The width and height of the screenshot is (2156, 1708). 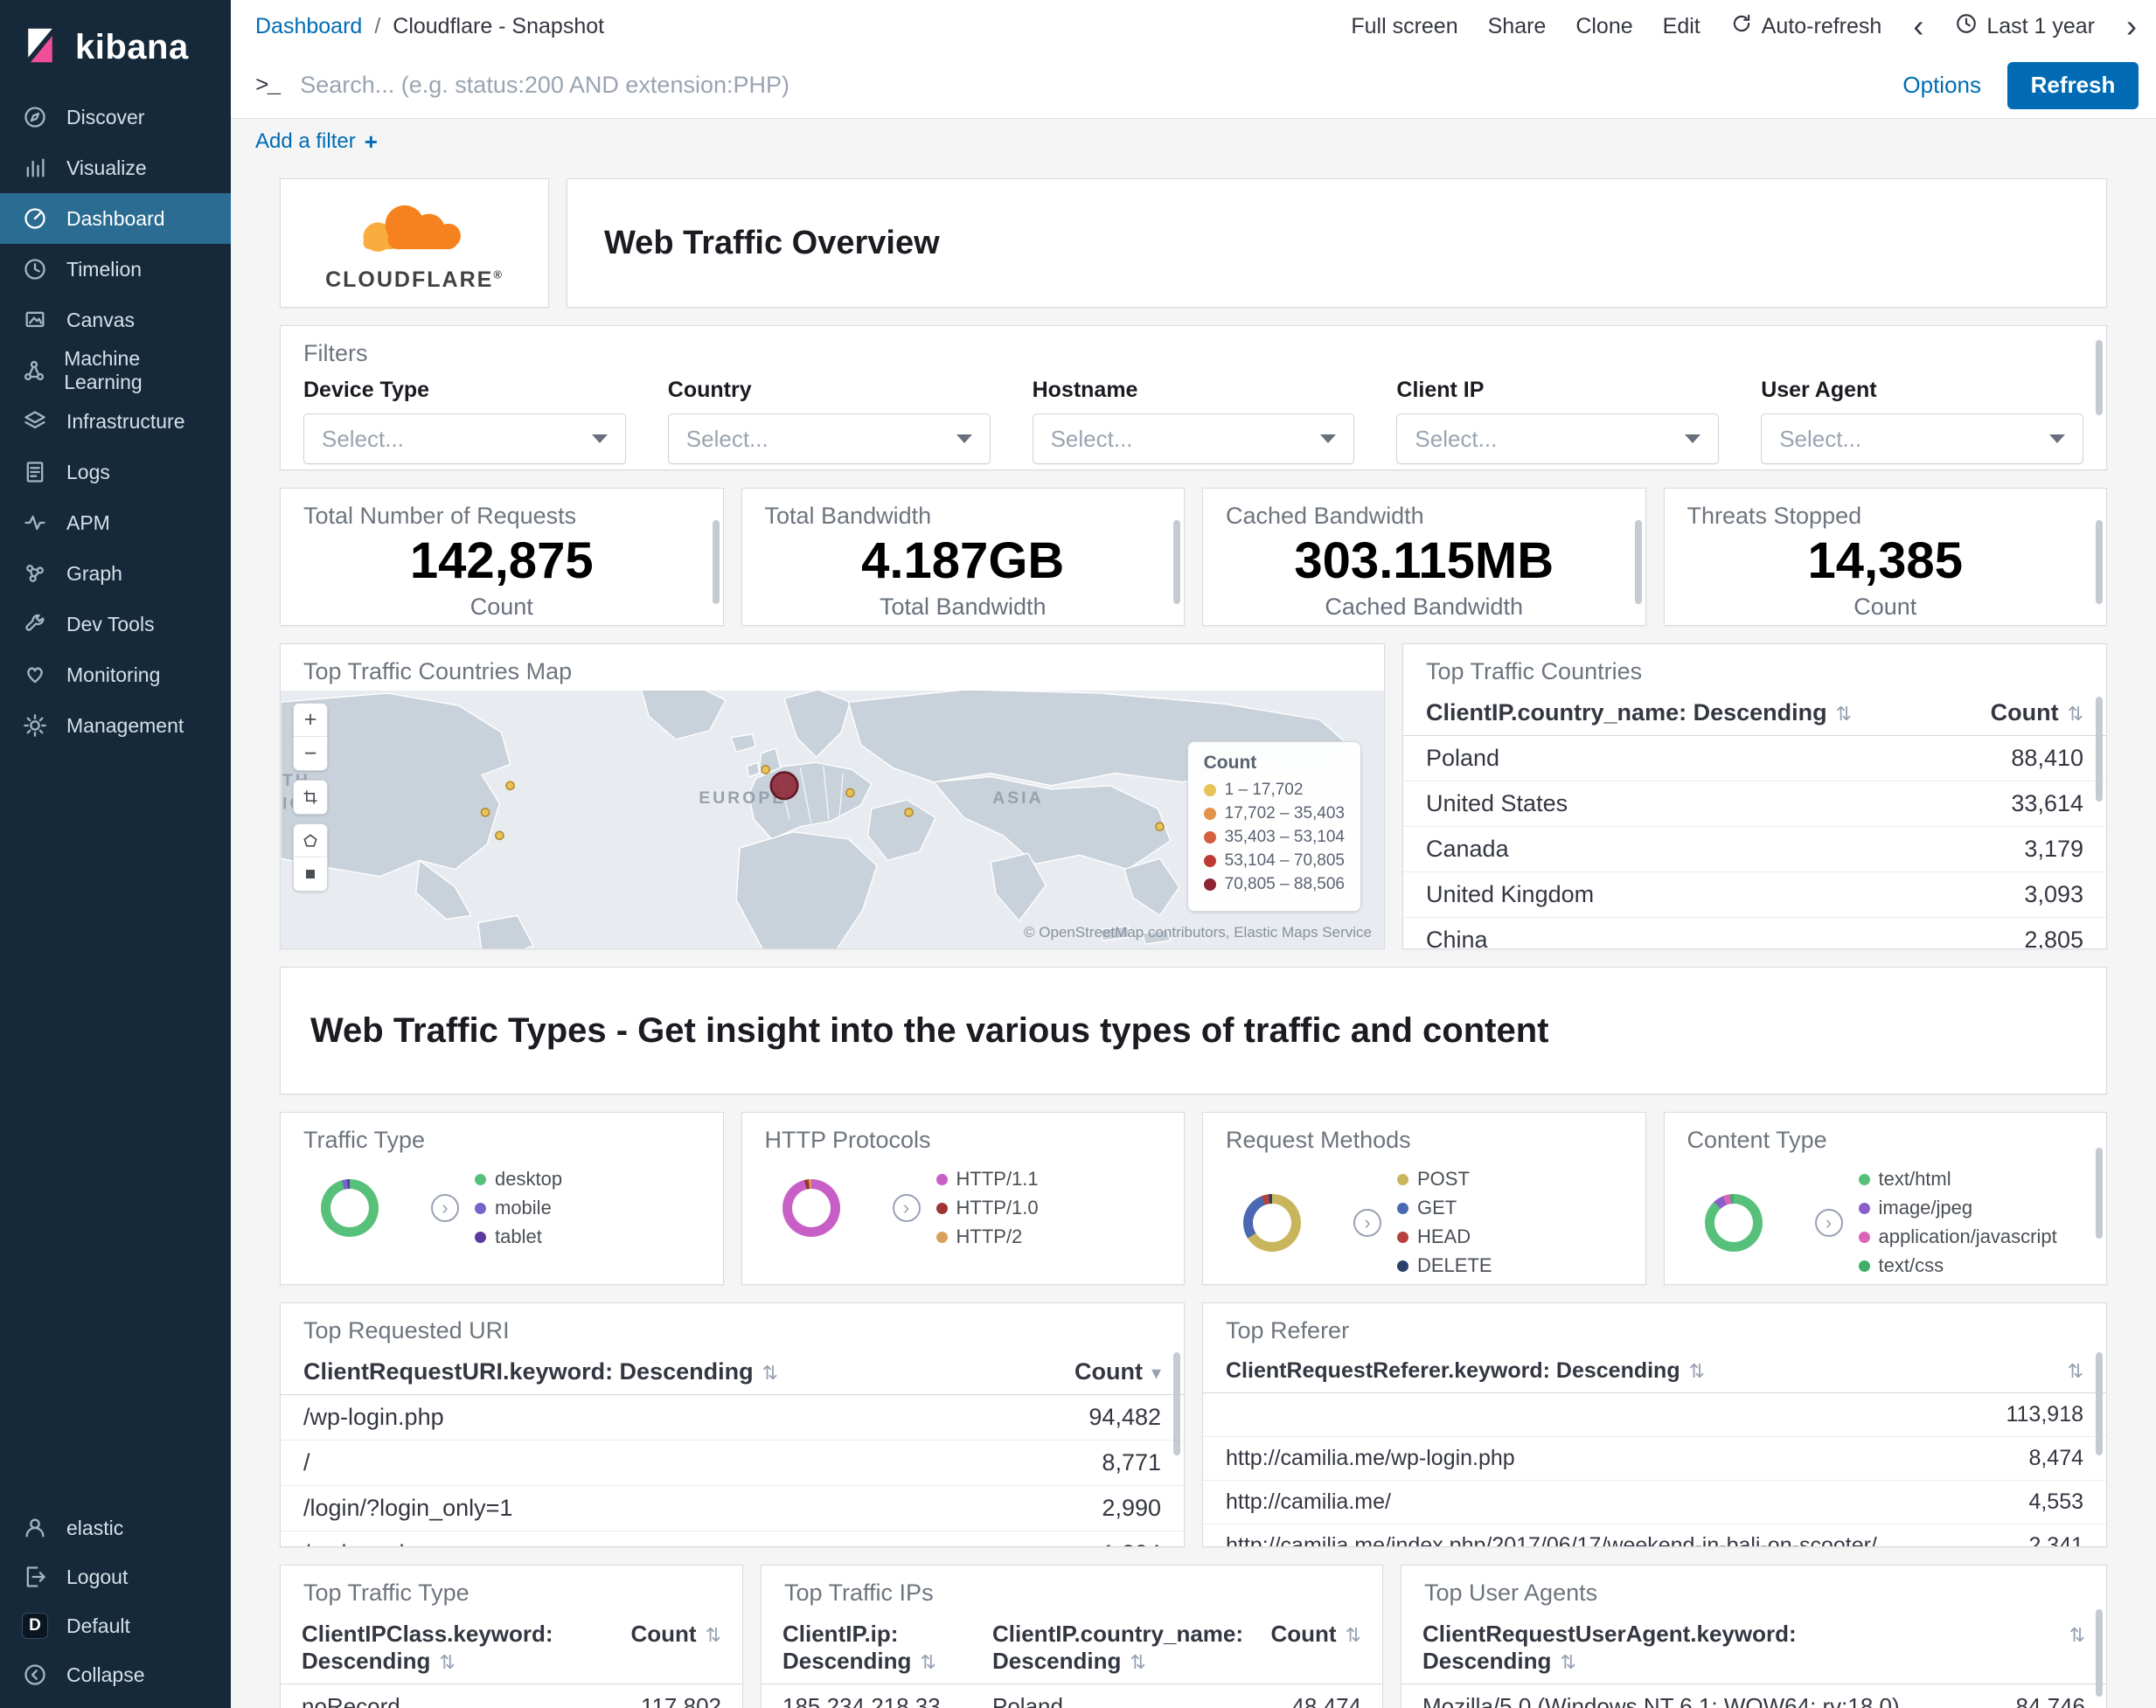 What do you see at coordinates (310, 754) in the screenshot?
I see `zoom-out-button: −` at bounding box center [310, 754].